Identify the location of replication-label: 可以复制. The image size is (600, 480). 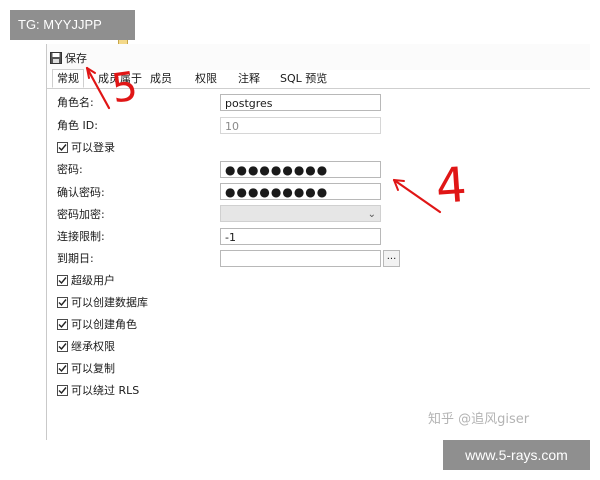
(93, 368).